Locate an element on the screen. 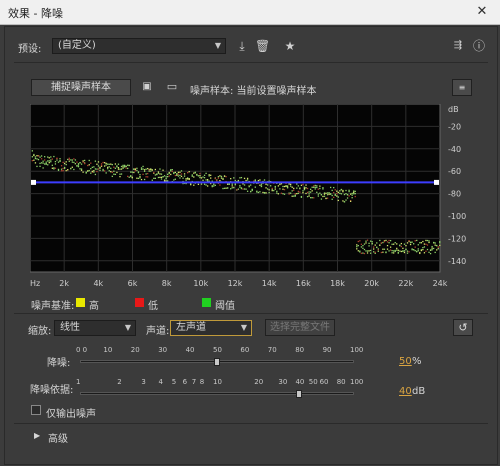  star-icon: ★ is located at coordinates (290, 46).